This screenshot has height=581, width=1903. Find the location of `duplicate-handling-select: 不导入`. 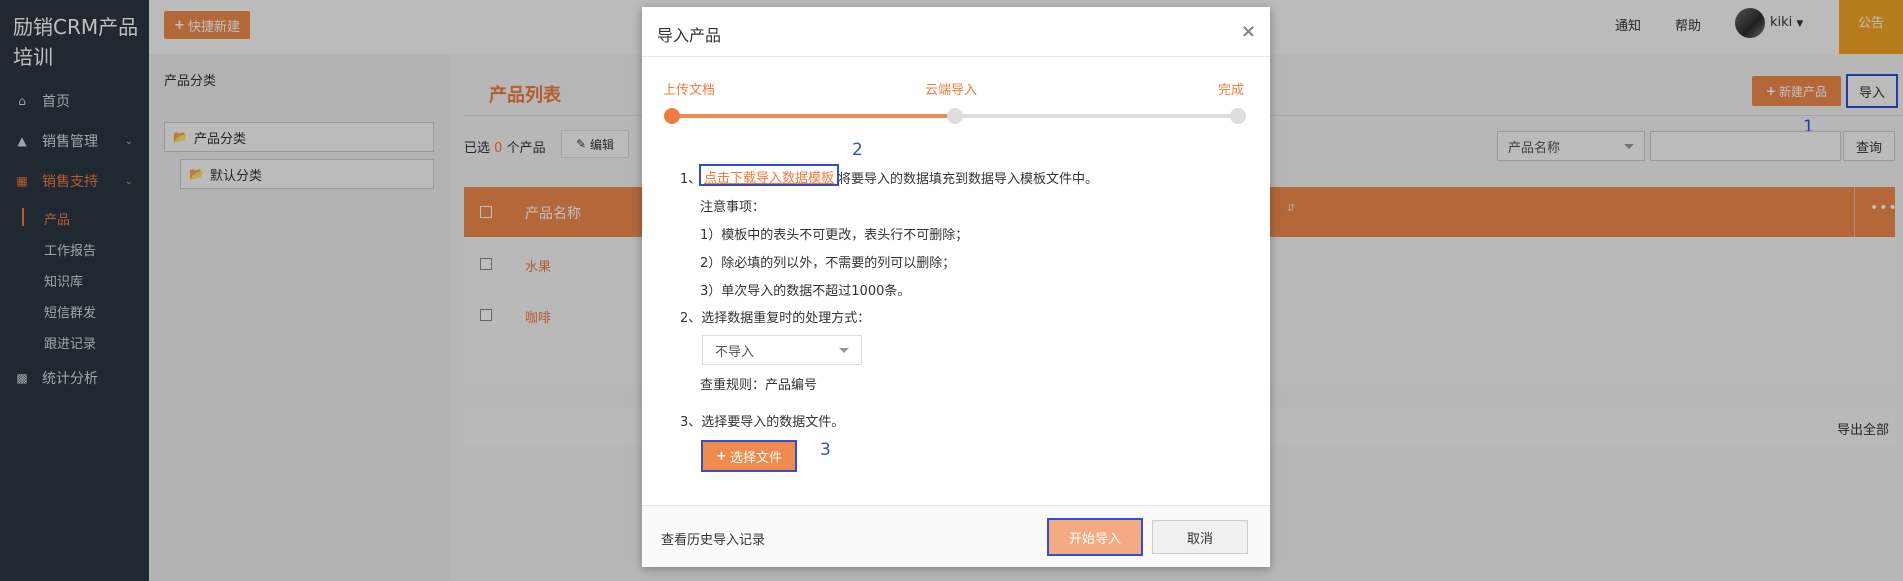

duplicate-handling-select: 不导入 is located at coordinates (782, 350).